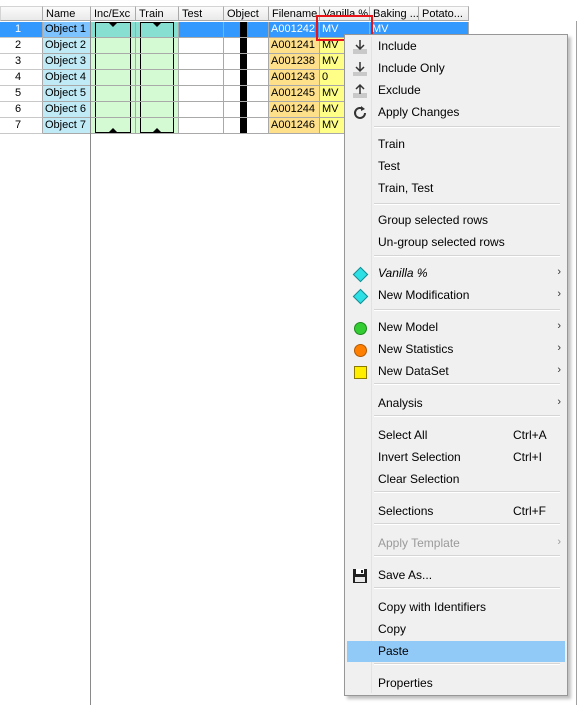  I want to click on cyan-diamond-icon, so click(360, 296).